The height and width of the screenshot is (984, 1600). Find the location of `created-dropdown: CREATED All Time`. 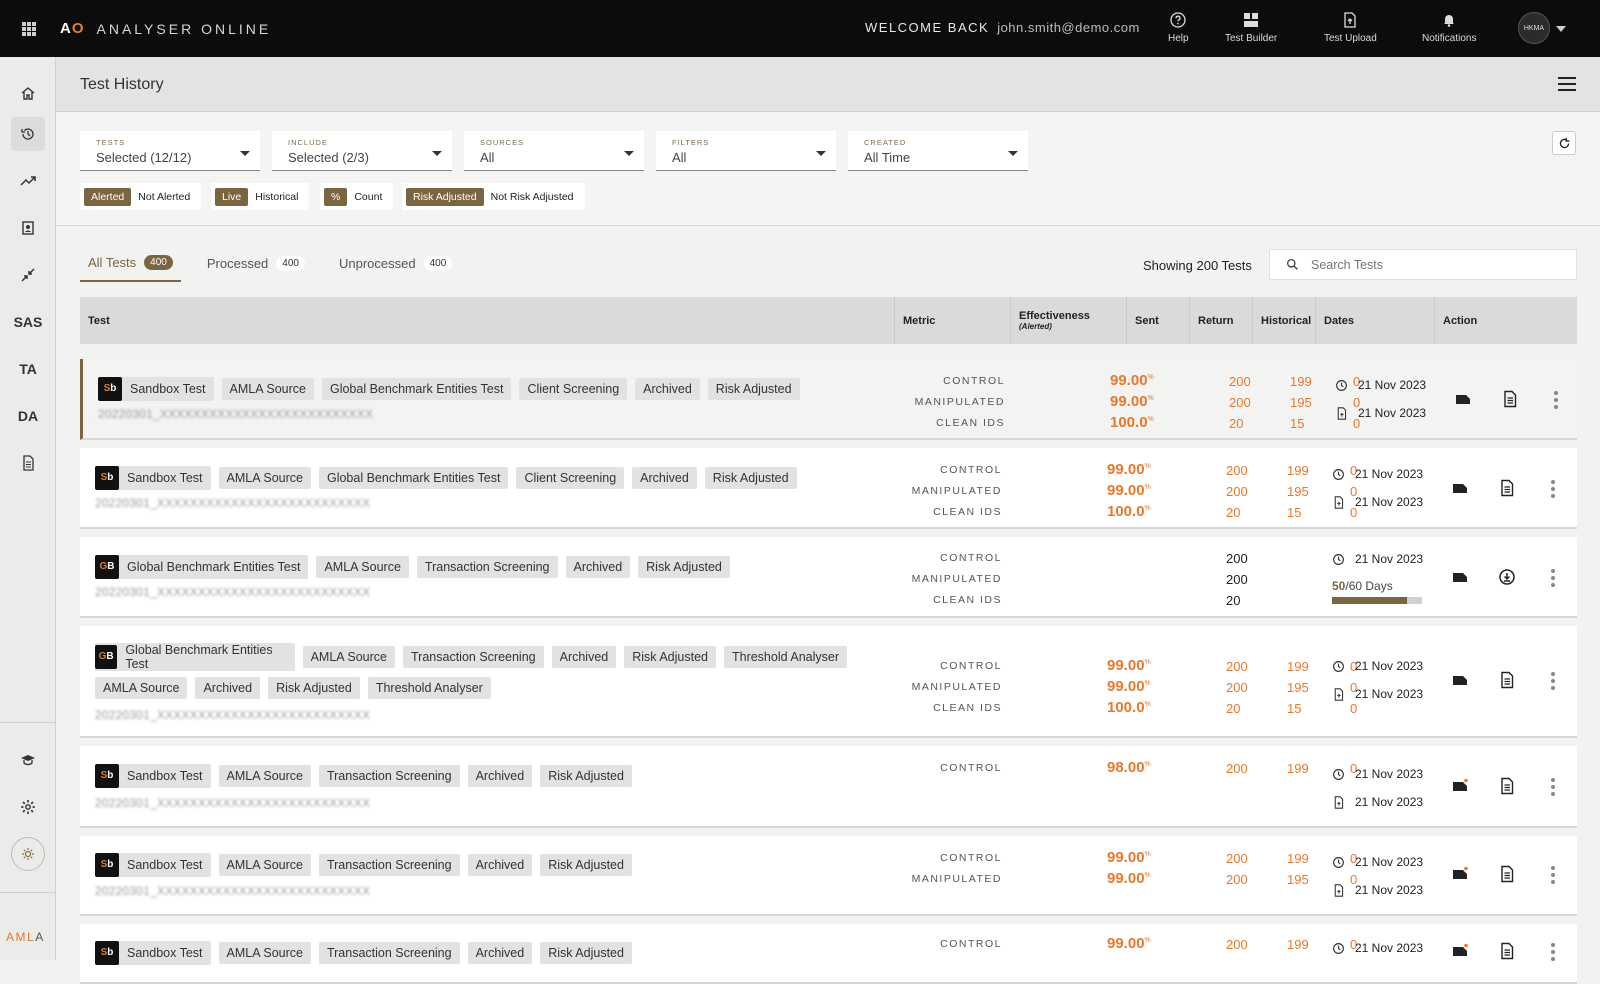

created-dropdown: CREATED All Time is located at coordinates (938, 151).